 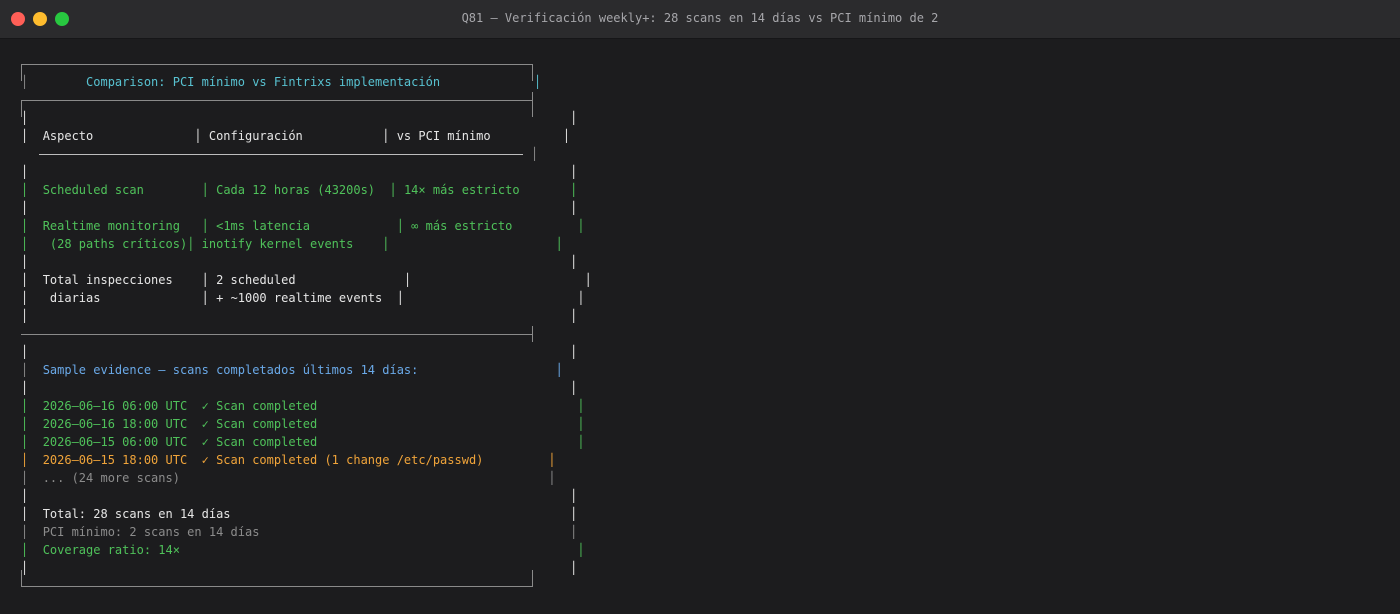 What do you see at coordinates (299, 532) in the screenshot?
I see `summary-pci: │ PCI mínimo: 2 scans en 14 días │` at bounding box center [299, 532].